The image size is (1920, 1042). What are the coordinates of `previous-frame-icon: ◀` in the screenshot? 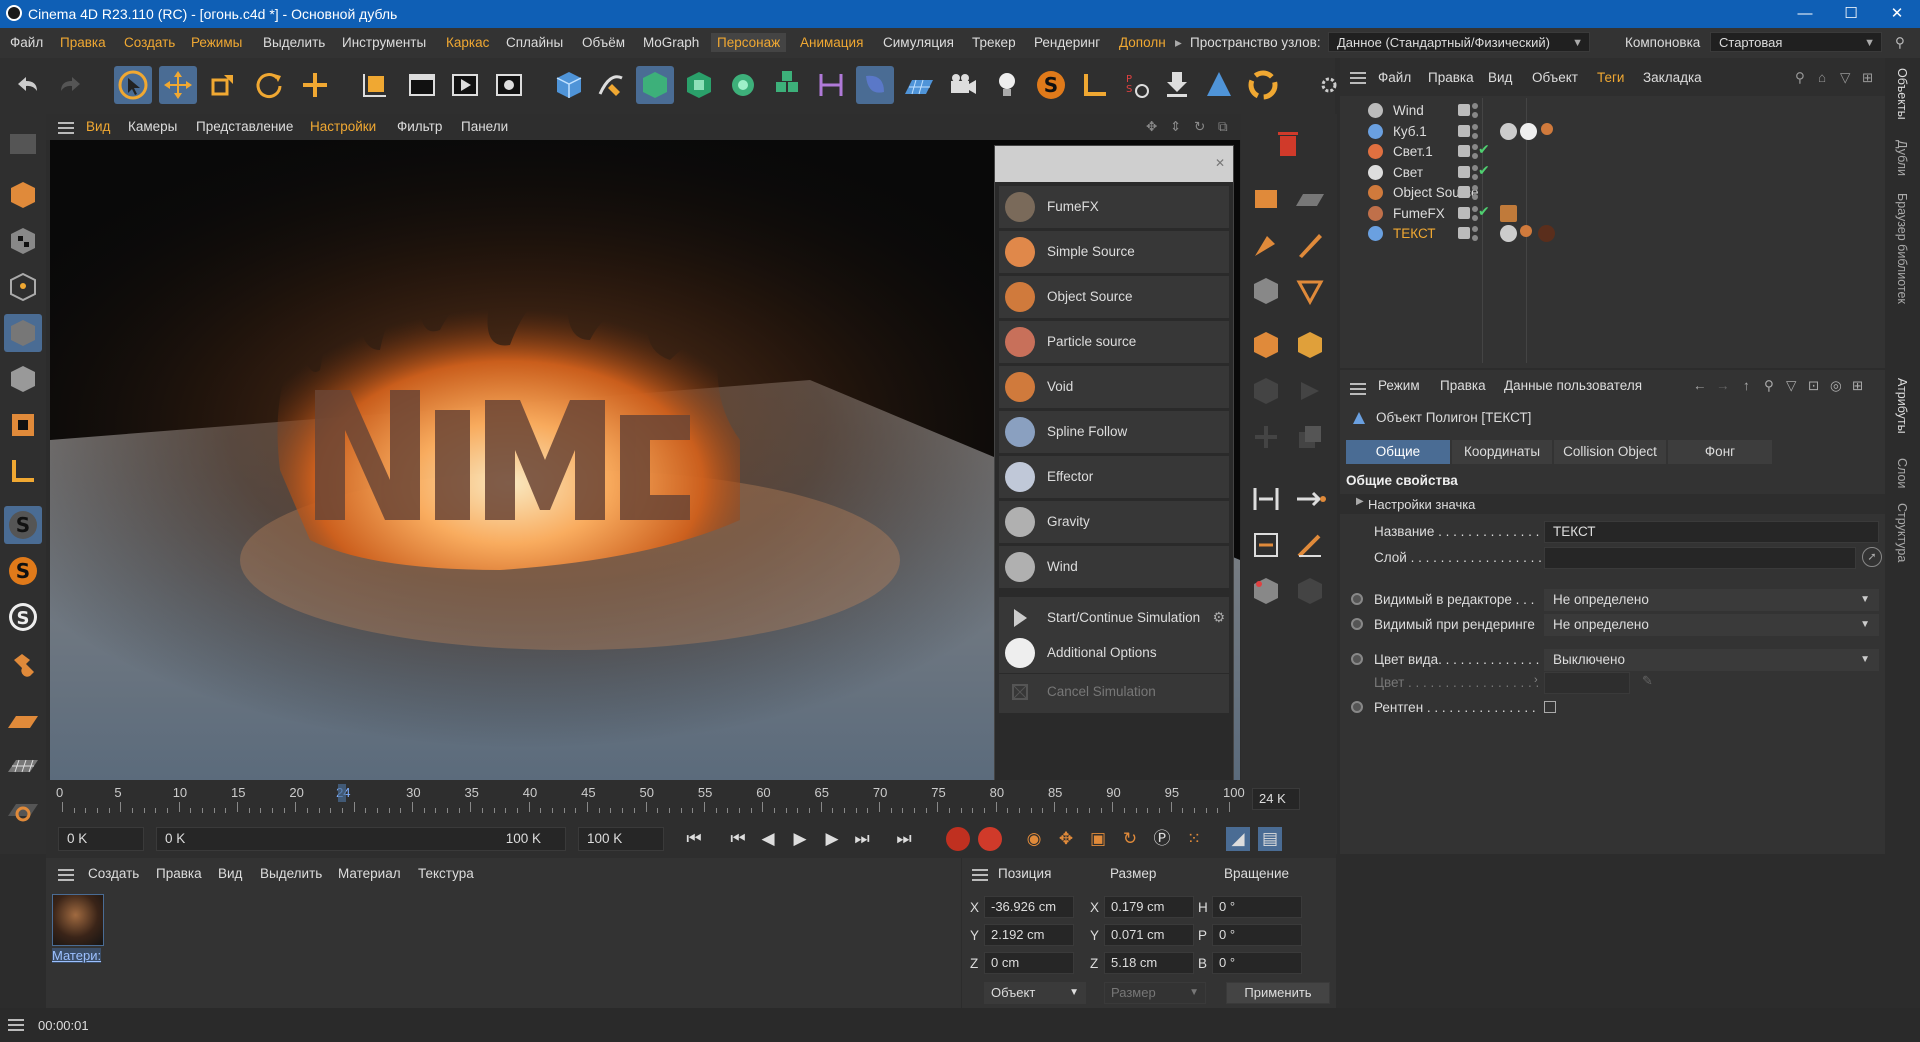 It's located at (768, 839).